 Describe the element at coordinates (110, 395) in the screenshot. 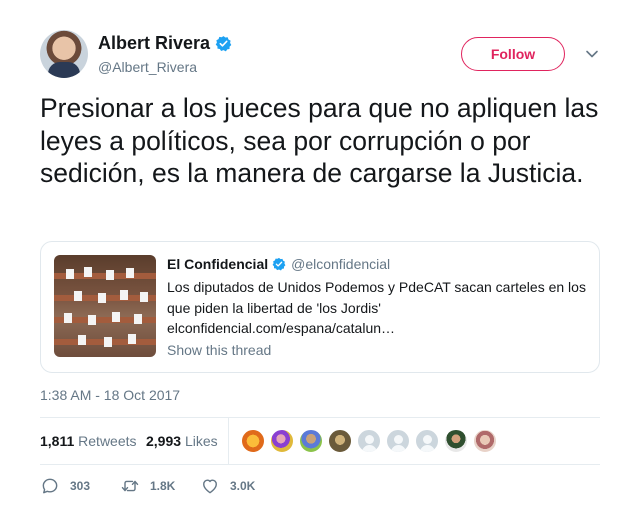

I see `tweet-timestamp: 1:38 AM - 18 Oct 2017` at that location.